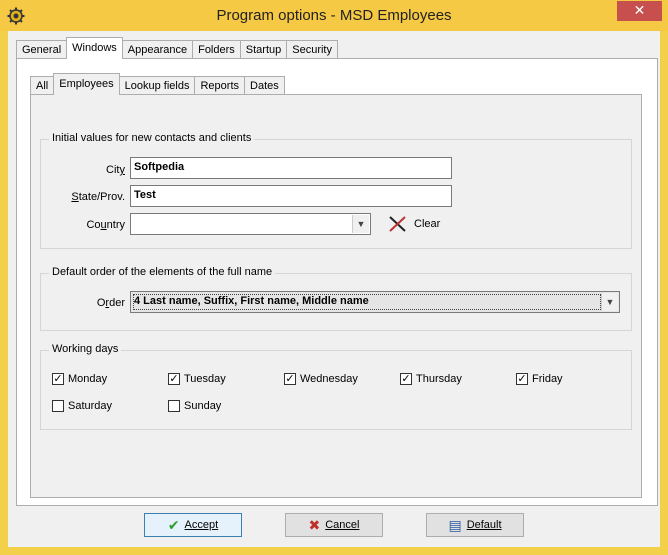  I want to click on tuesday-checkbox: ✓ Tuesday, so click(197, 379).